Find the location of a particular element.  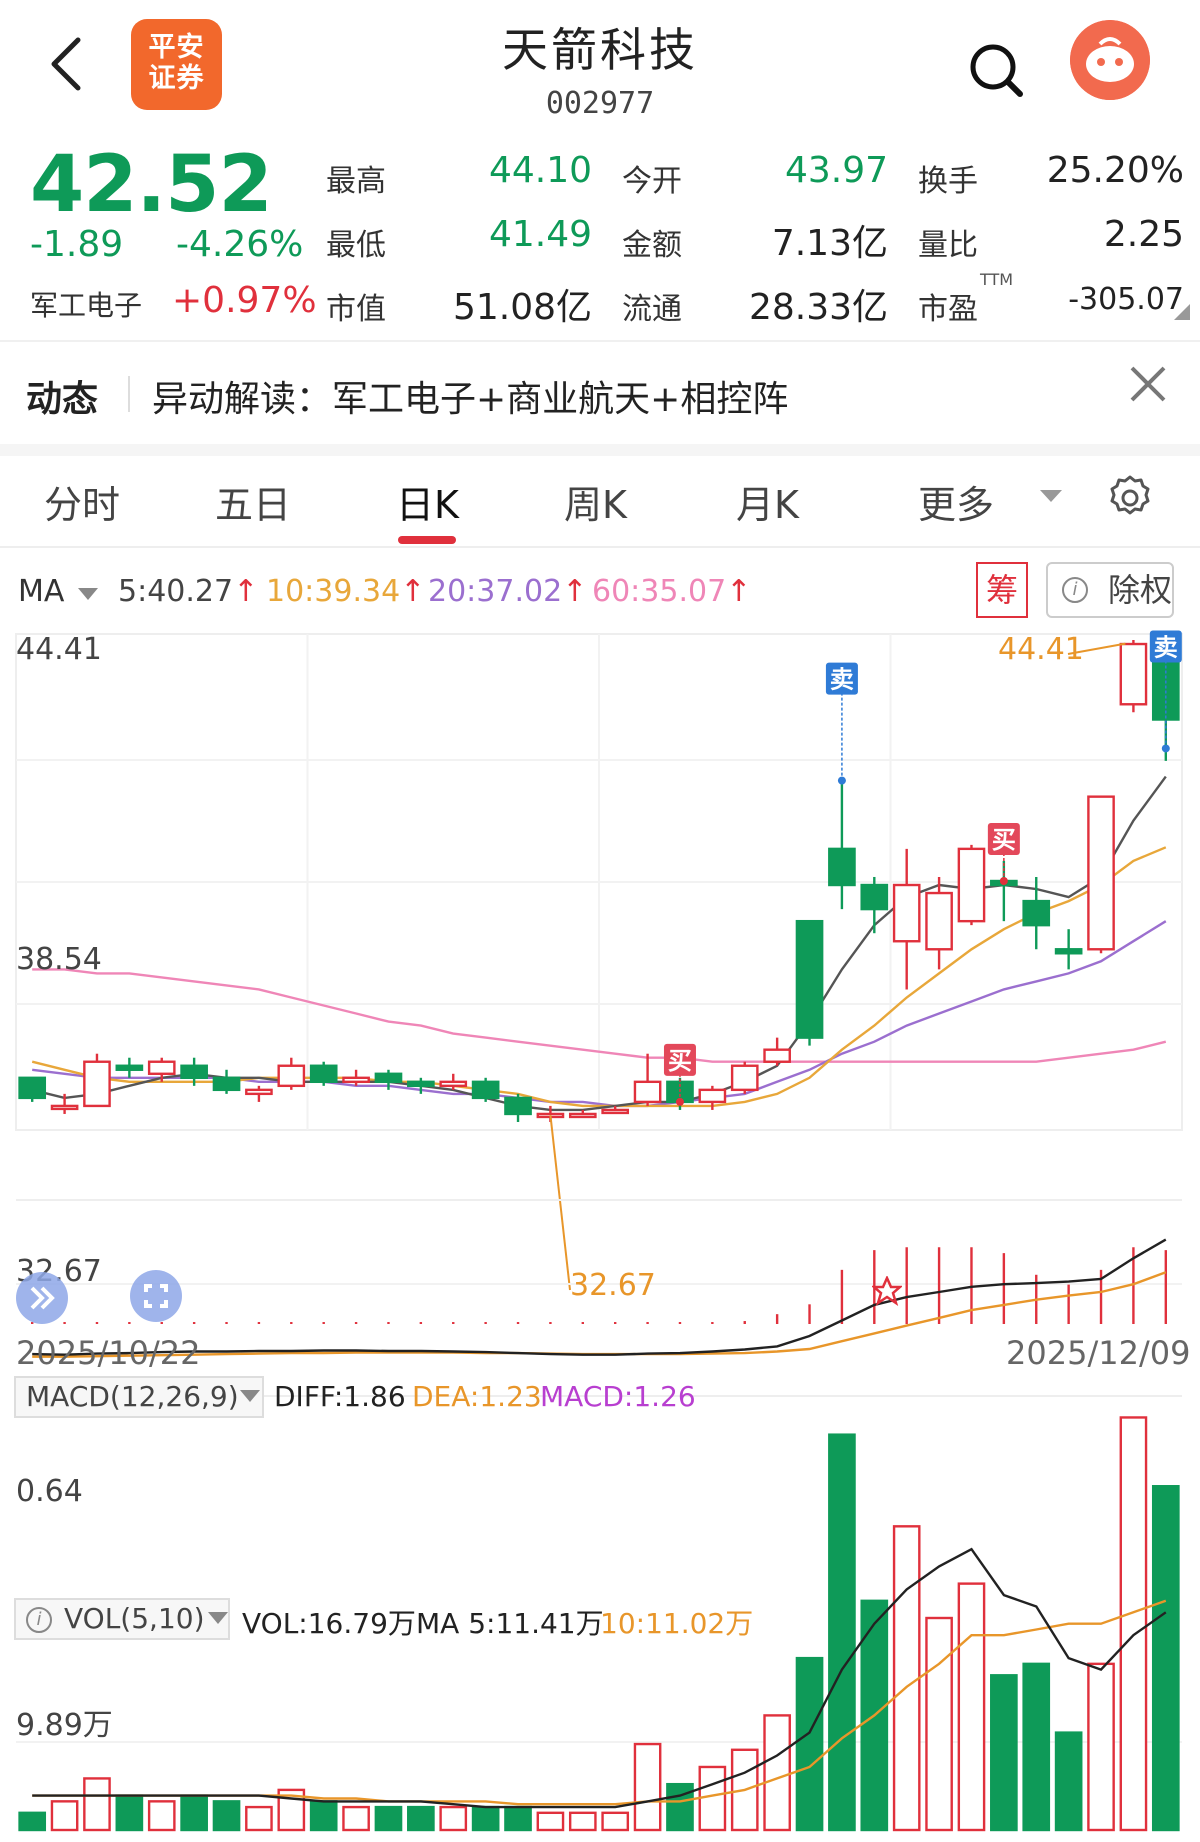

quote-value-high: 44.10 is located at coordinates (540, 170).